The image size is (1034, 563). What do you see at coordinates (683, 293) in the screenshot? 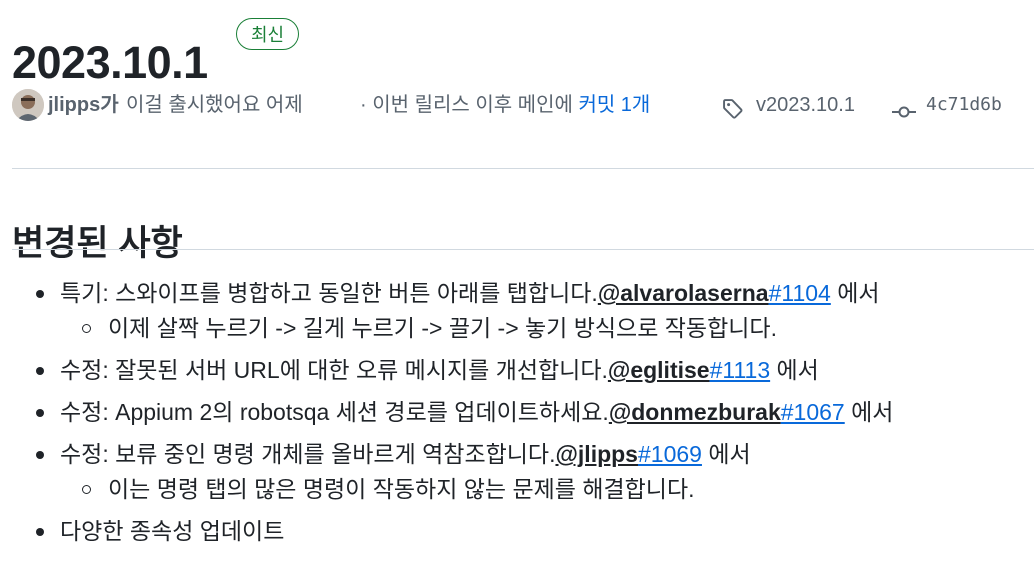
I see `mention-link: @alvarolaserna` at bounding box center [683, 293].